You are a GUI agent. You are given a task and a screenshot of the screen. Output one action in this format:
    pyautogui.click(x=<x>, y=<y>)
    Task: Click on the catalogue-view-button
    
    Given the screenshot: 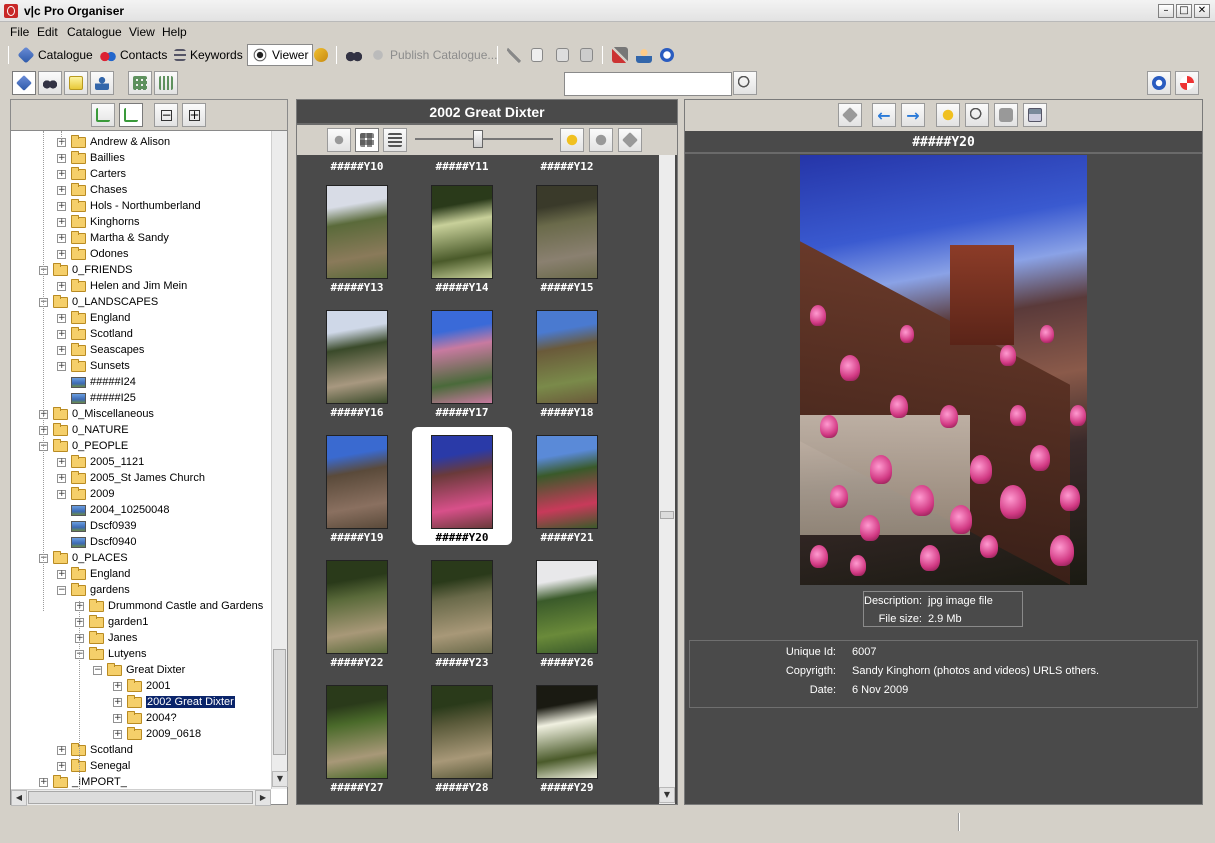 What is the action you would take?
    pyautogui.click(x=24, y=83)
    